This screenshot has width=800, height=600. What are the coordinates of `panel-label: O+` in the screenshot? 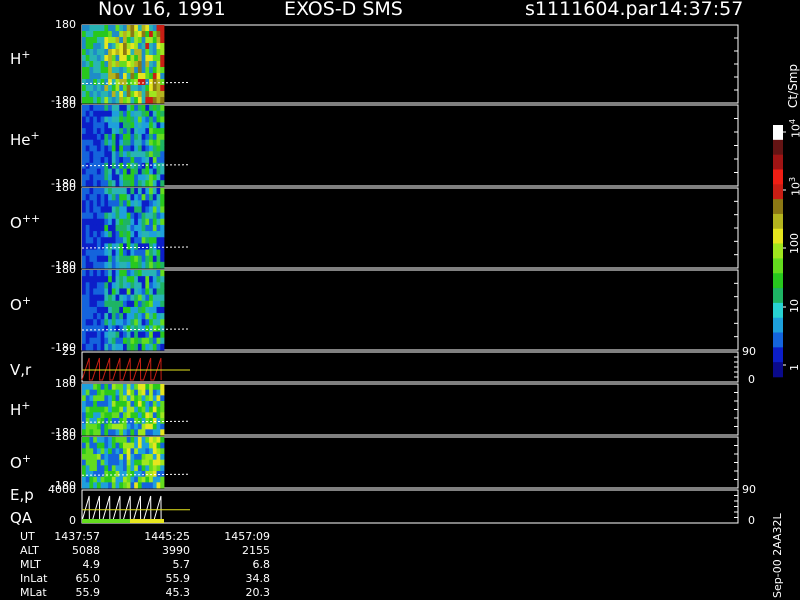 It's located at (21, 462).